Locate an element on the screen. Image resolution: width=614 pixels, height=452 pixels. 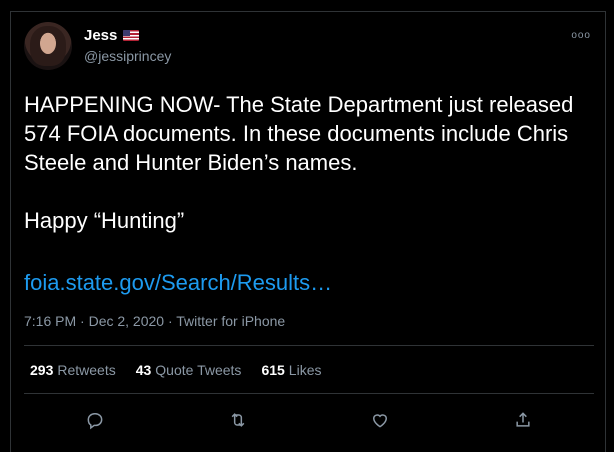
avatar-face is located at coordinates (48, 43).